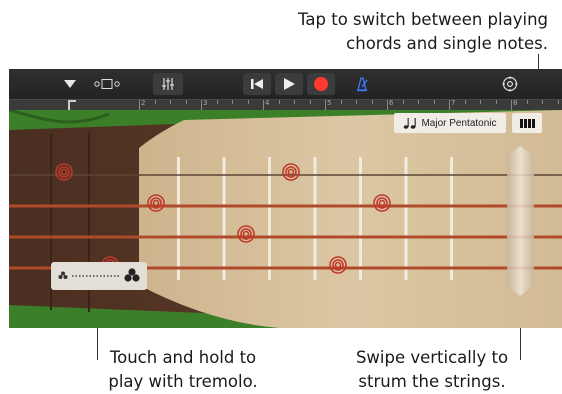 This screenshot has height=394, width=562. Describe the element at coordinates (410, 123) in the screenshot. I see `music-notes-icon` at that location.